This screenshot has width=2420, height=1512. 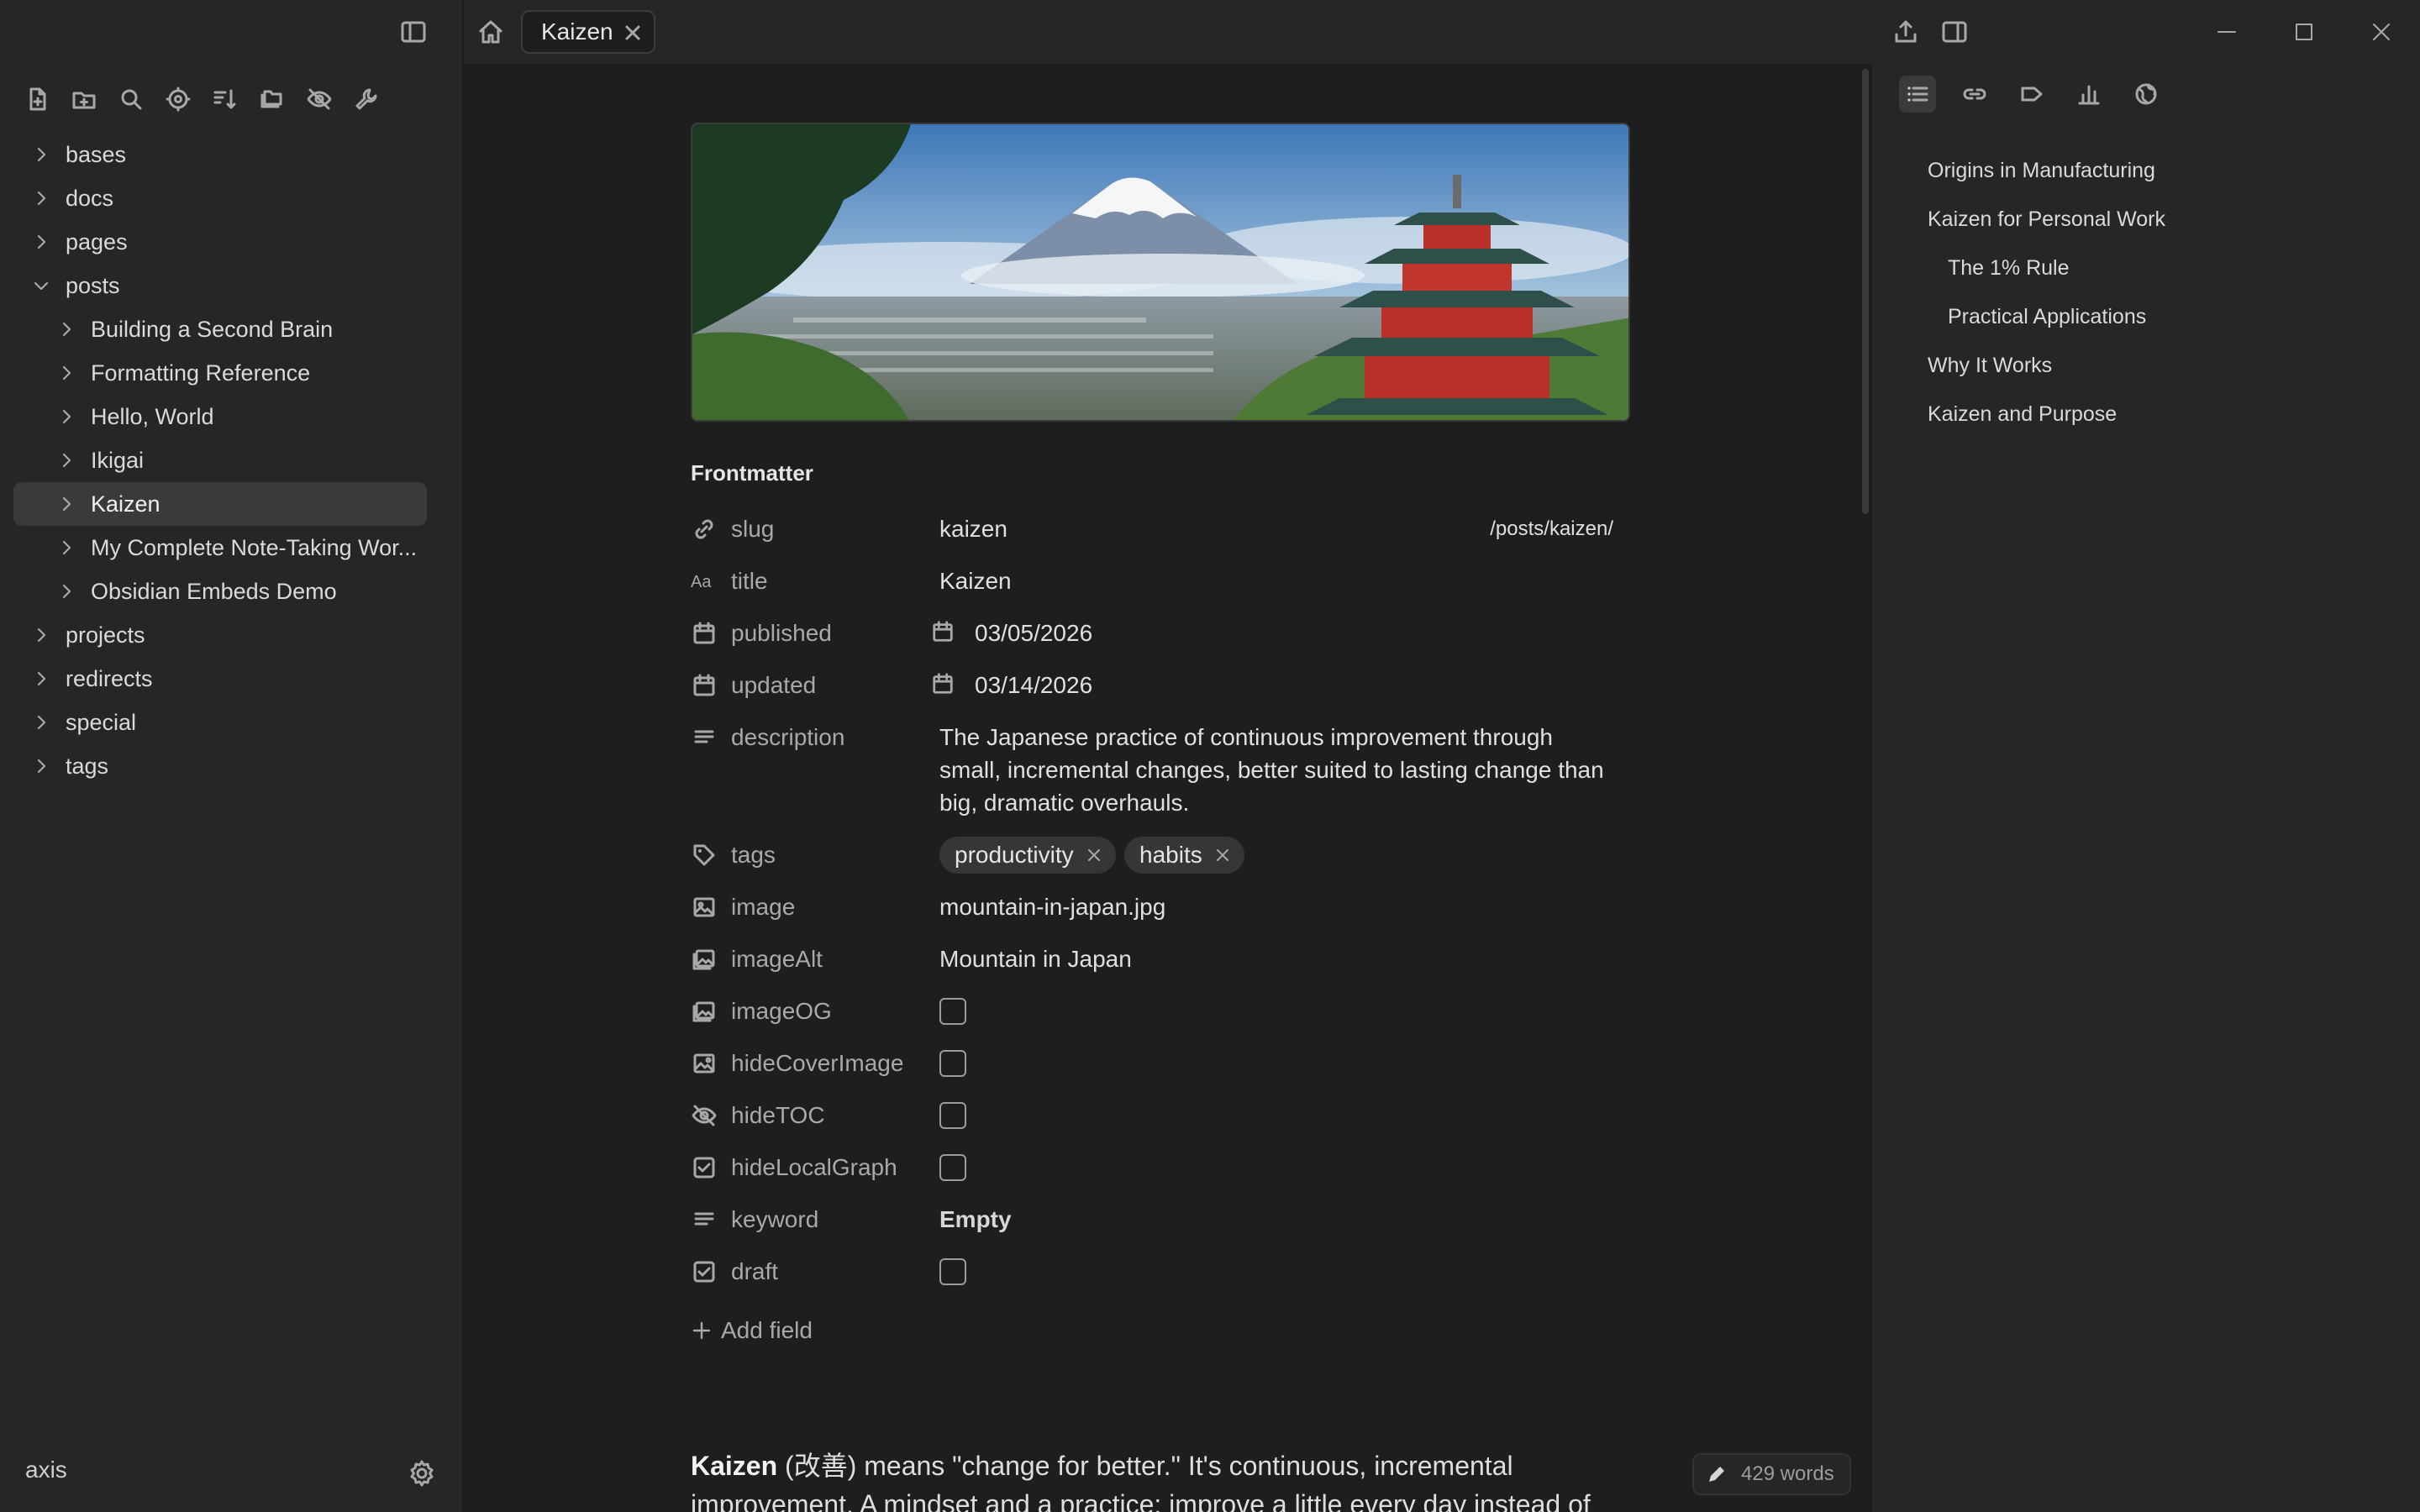 I want to click on outline-item: Why It Works, so click(x=2046, y=365).